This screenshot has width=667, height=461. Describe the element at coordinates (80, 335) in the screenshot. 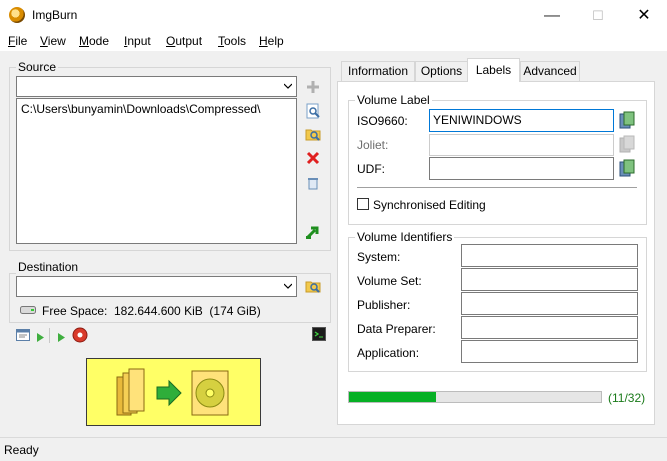

I see `eject-disc-icon` at that location.